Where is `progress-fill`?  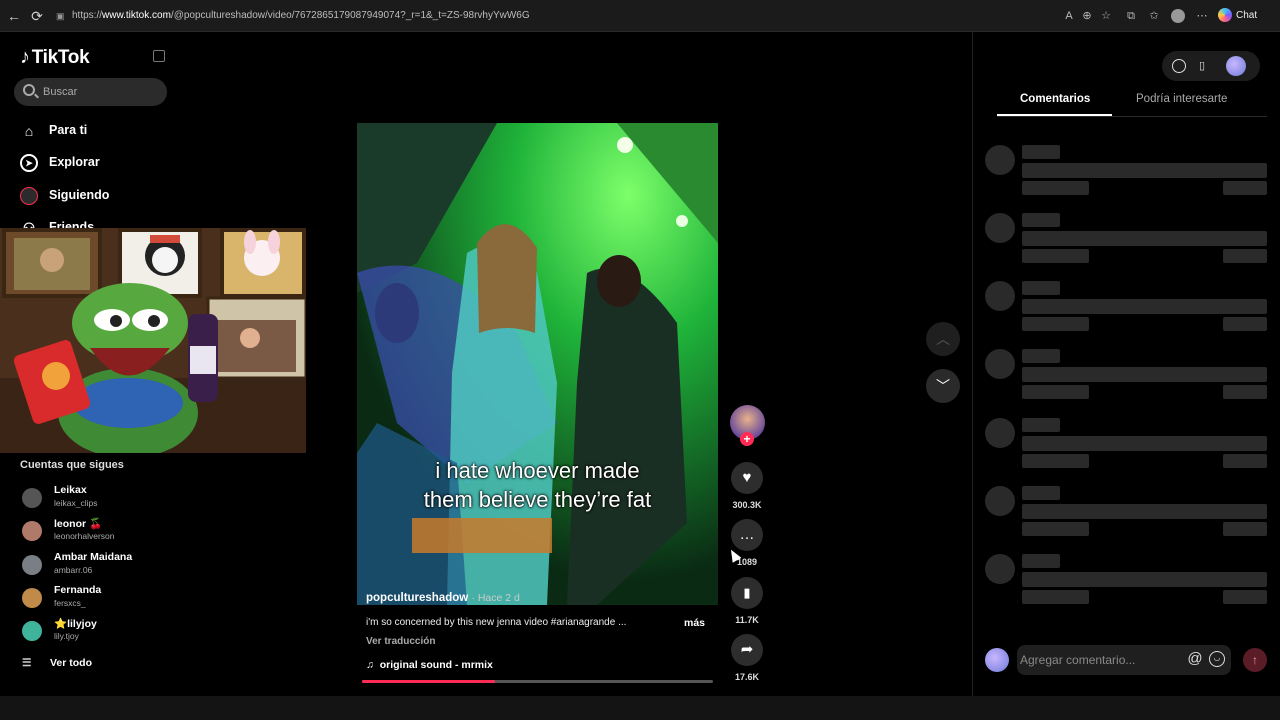 progress-fill is located at coordinates (429, 681).